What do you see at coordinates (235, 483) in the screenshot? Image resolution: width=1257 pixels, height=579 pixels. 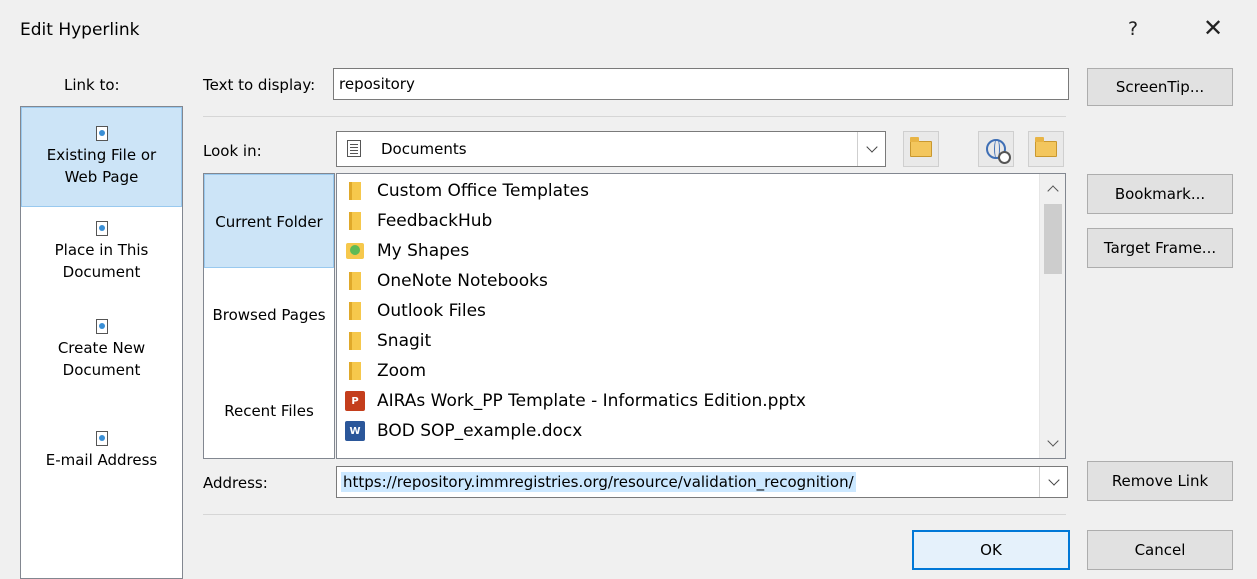 I see `address-label: Address:` at bounding box center [235, 483].